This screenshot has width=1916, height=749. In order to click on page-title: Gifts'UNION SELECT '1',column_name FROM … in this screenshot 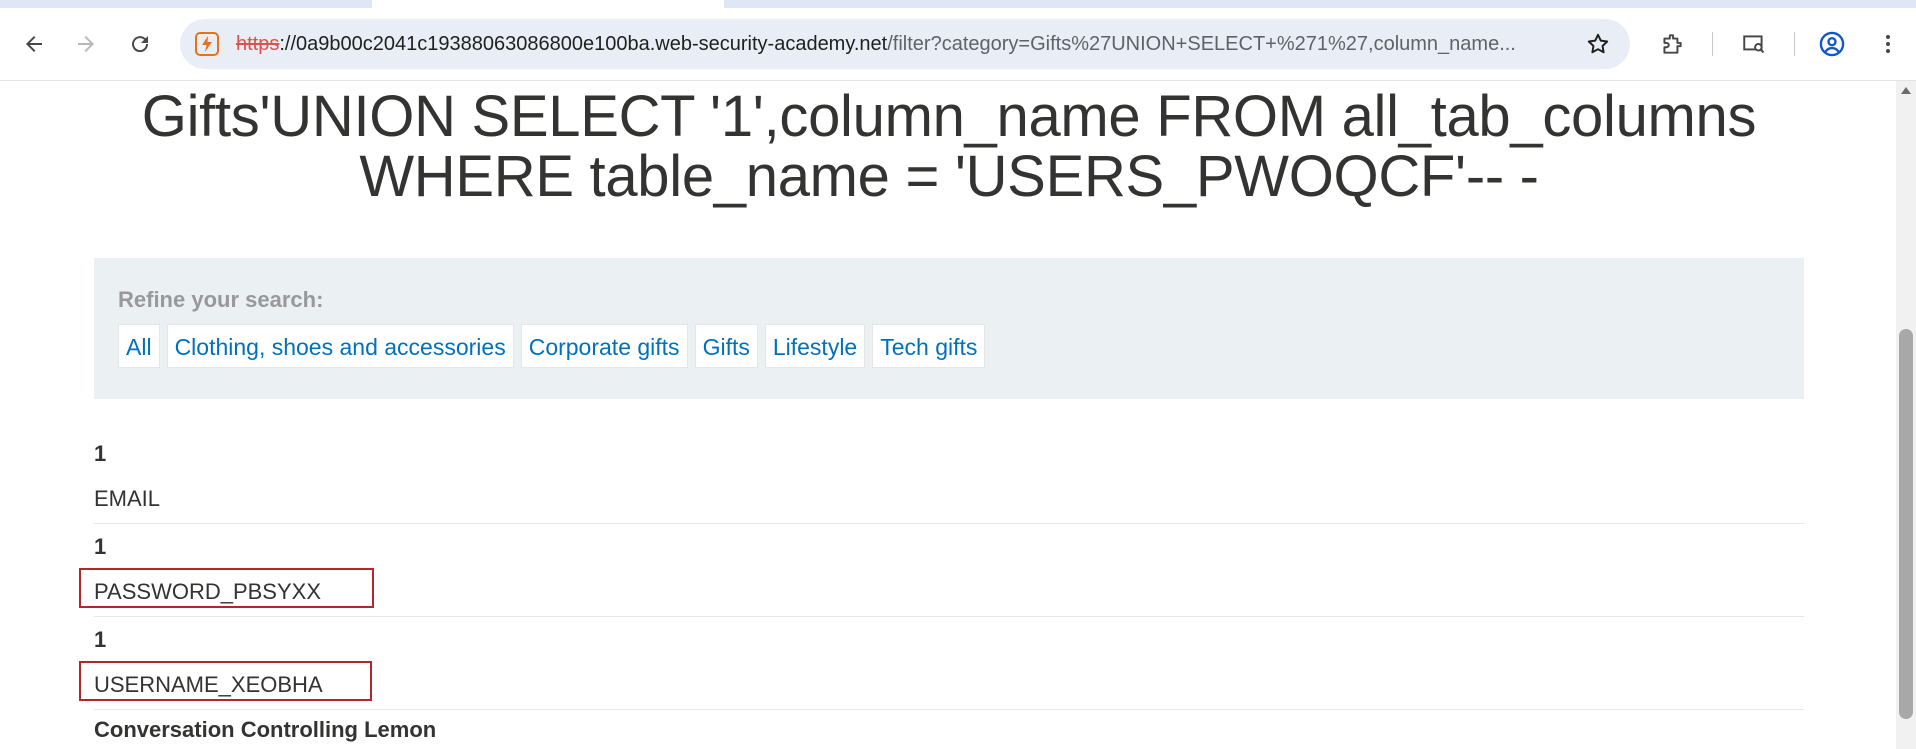, I will do `click(949, 146)`.